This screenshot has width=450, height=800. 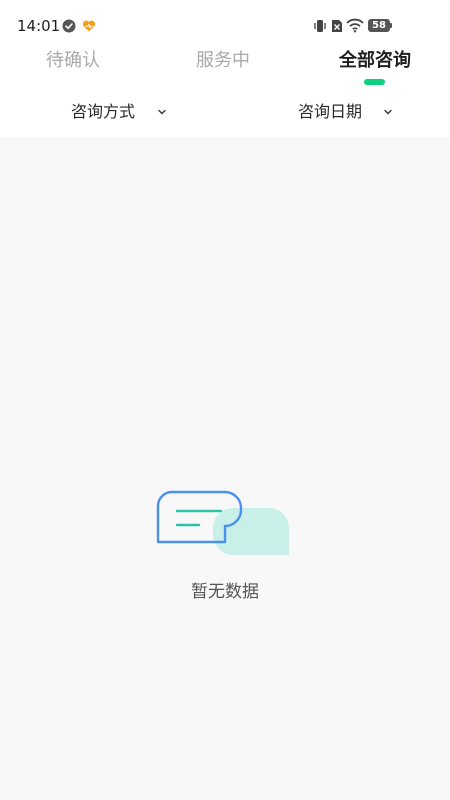 I want to click on filter-consult-date-label: 咨询日期, so click(x=330, y=111).